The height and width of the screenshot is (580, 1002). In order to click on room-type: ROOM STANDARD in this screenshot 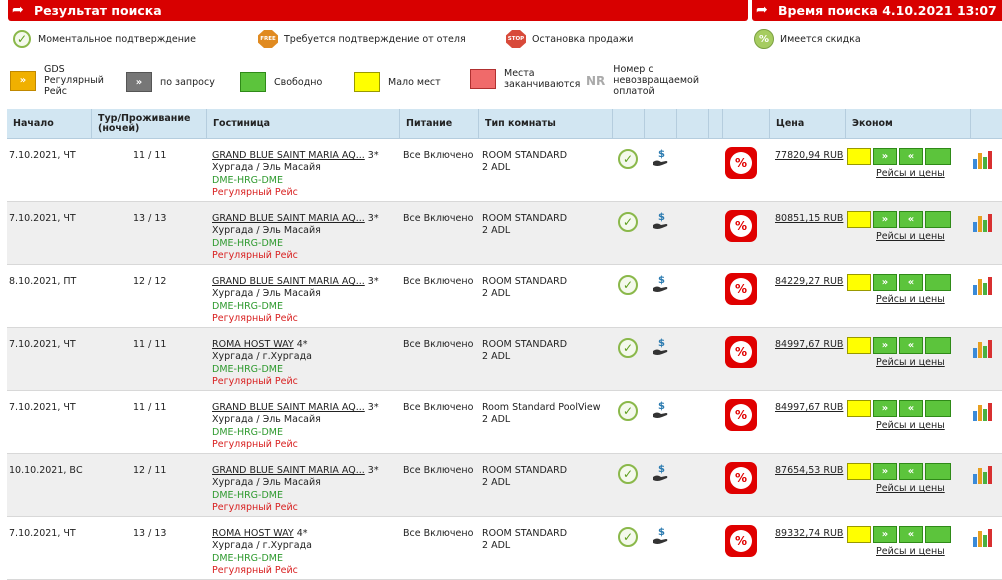, I will do `click(525, 533)`.